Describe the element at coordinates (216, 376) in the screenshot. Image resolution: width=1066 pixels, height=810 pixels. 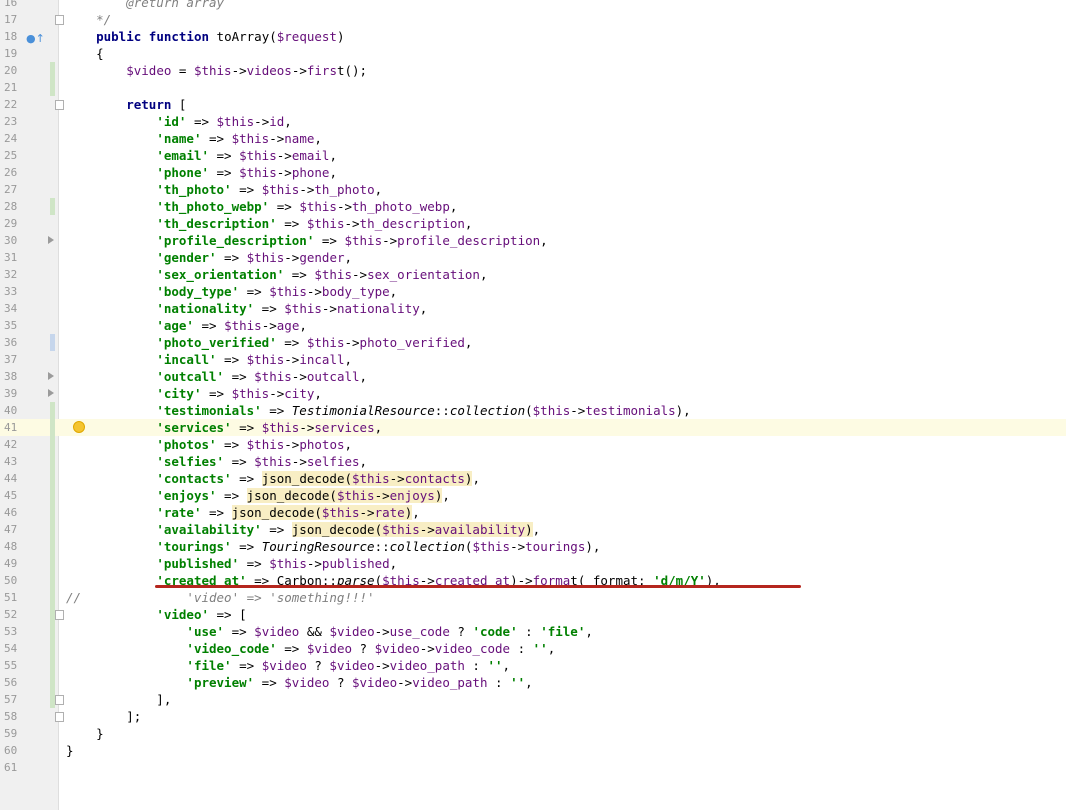
I see `code-text: 'outcall' => $this->outcall,` at that location.